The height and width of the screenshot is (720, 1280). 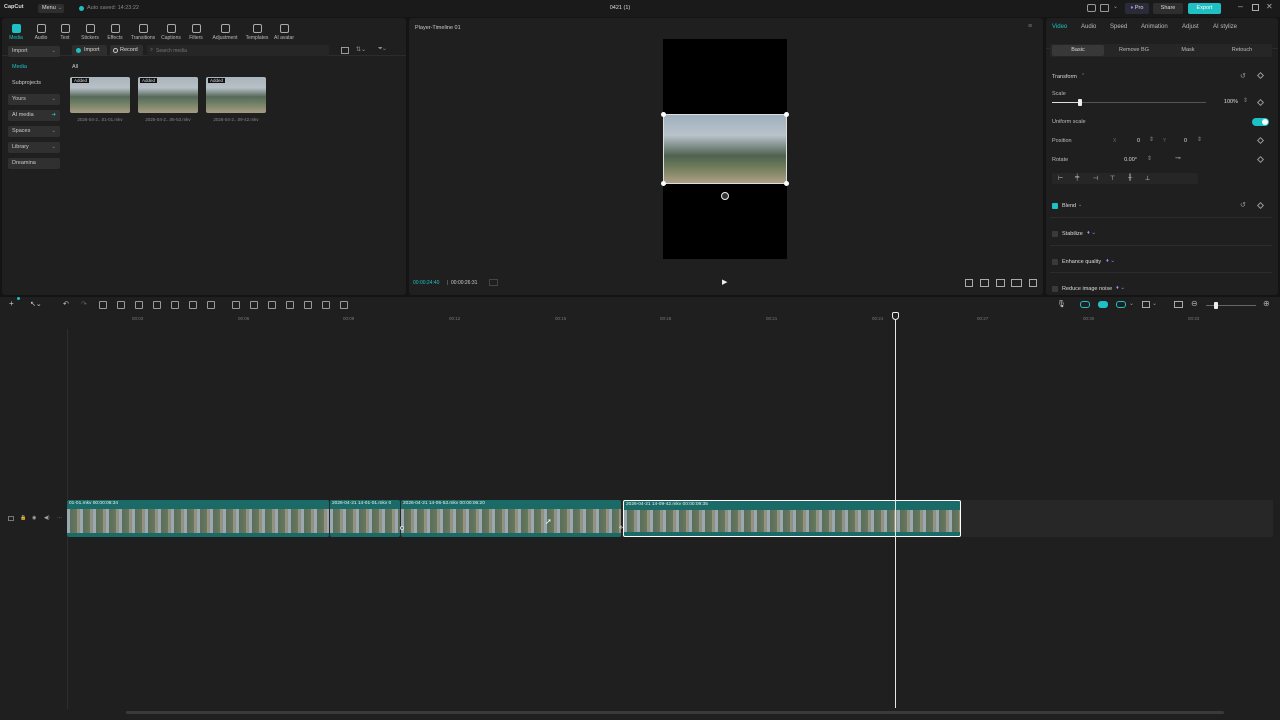 I want to click on record-button: Record, so click(x=126, y=50).